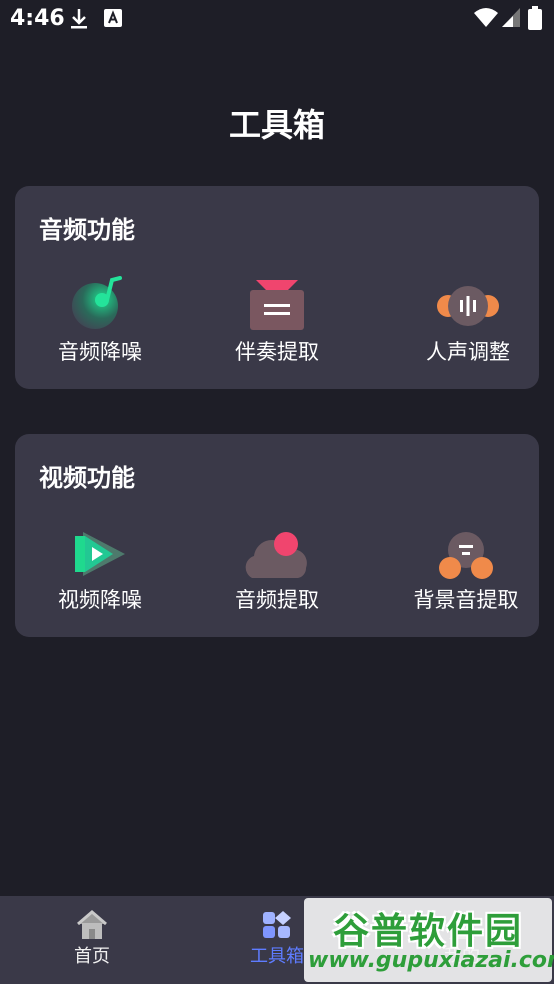 This screenshot has height=984, width=554. I want to click on nav-label: 首页, so click(92, 956).